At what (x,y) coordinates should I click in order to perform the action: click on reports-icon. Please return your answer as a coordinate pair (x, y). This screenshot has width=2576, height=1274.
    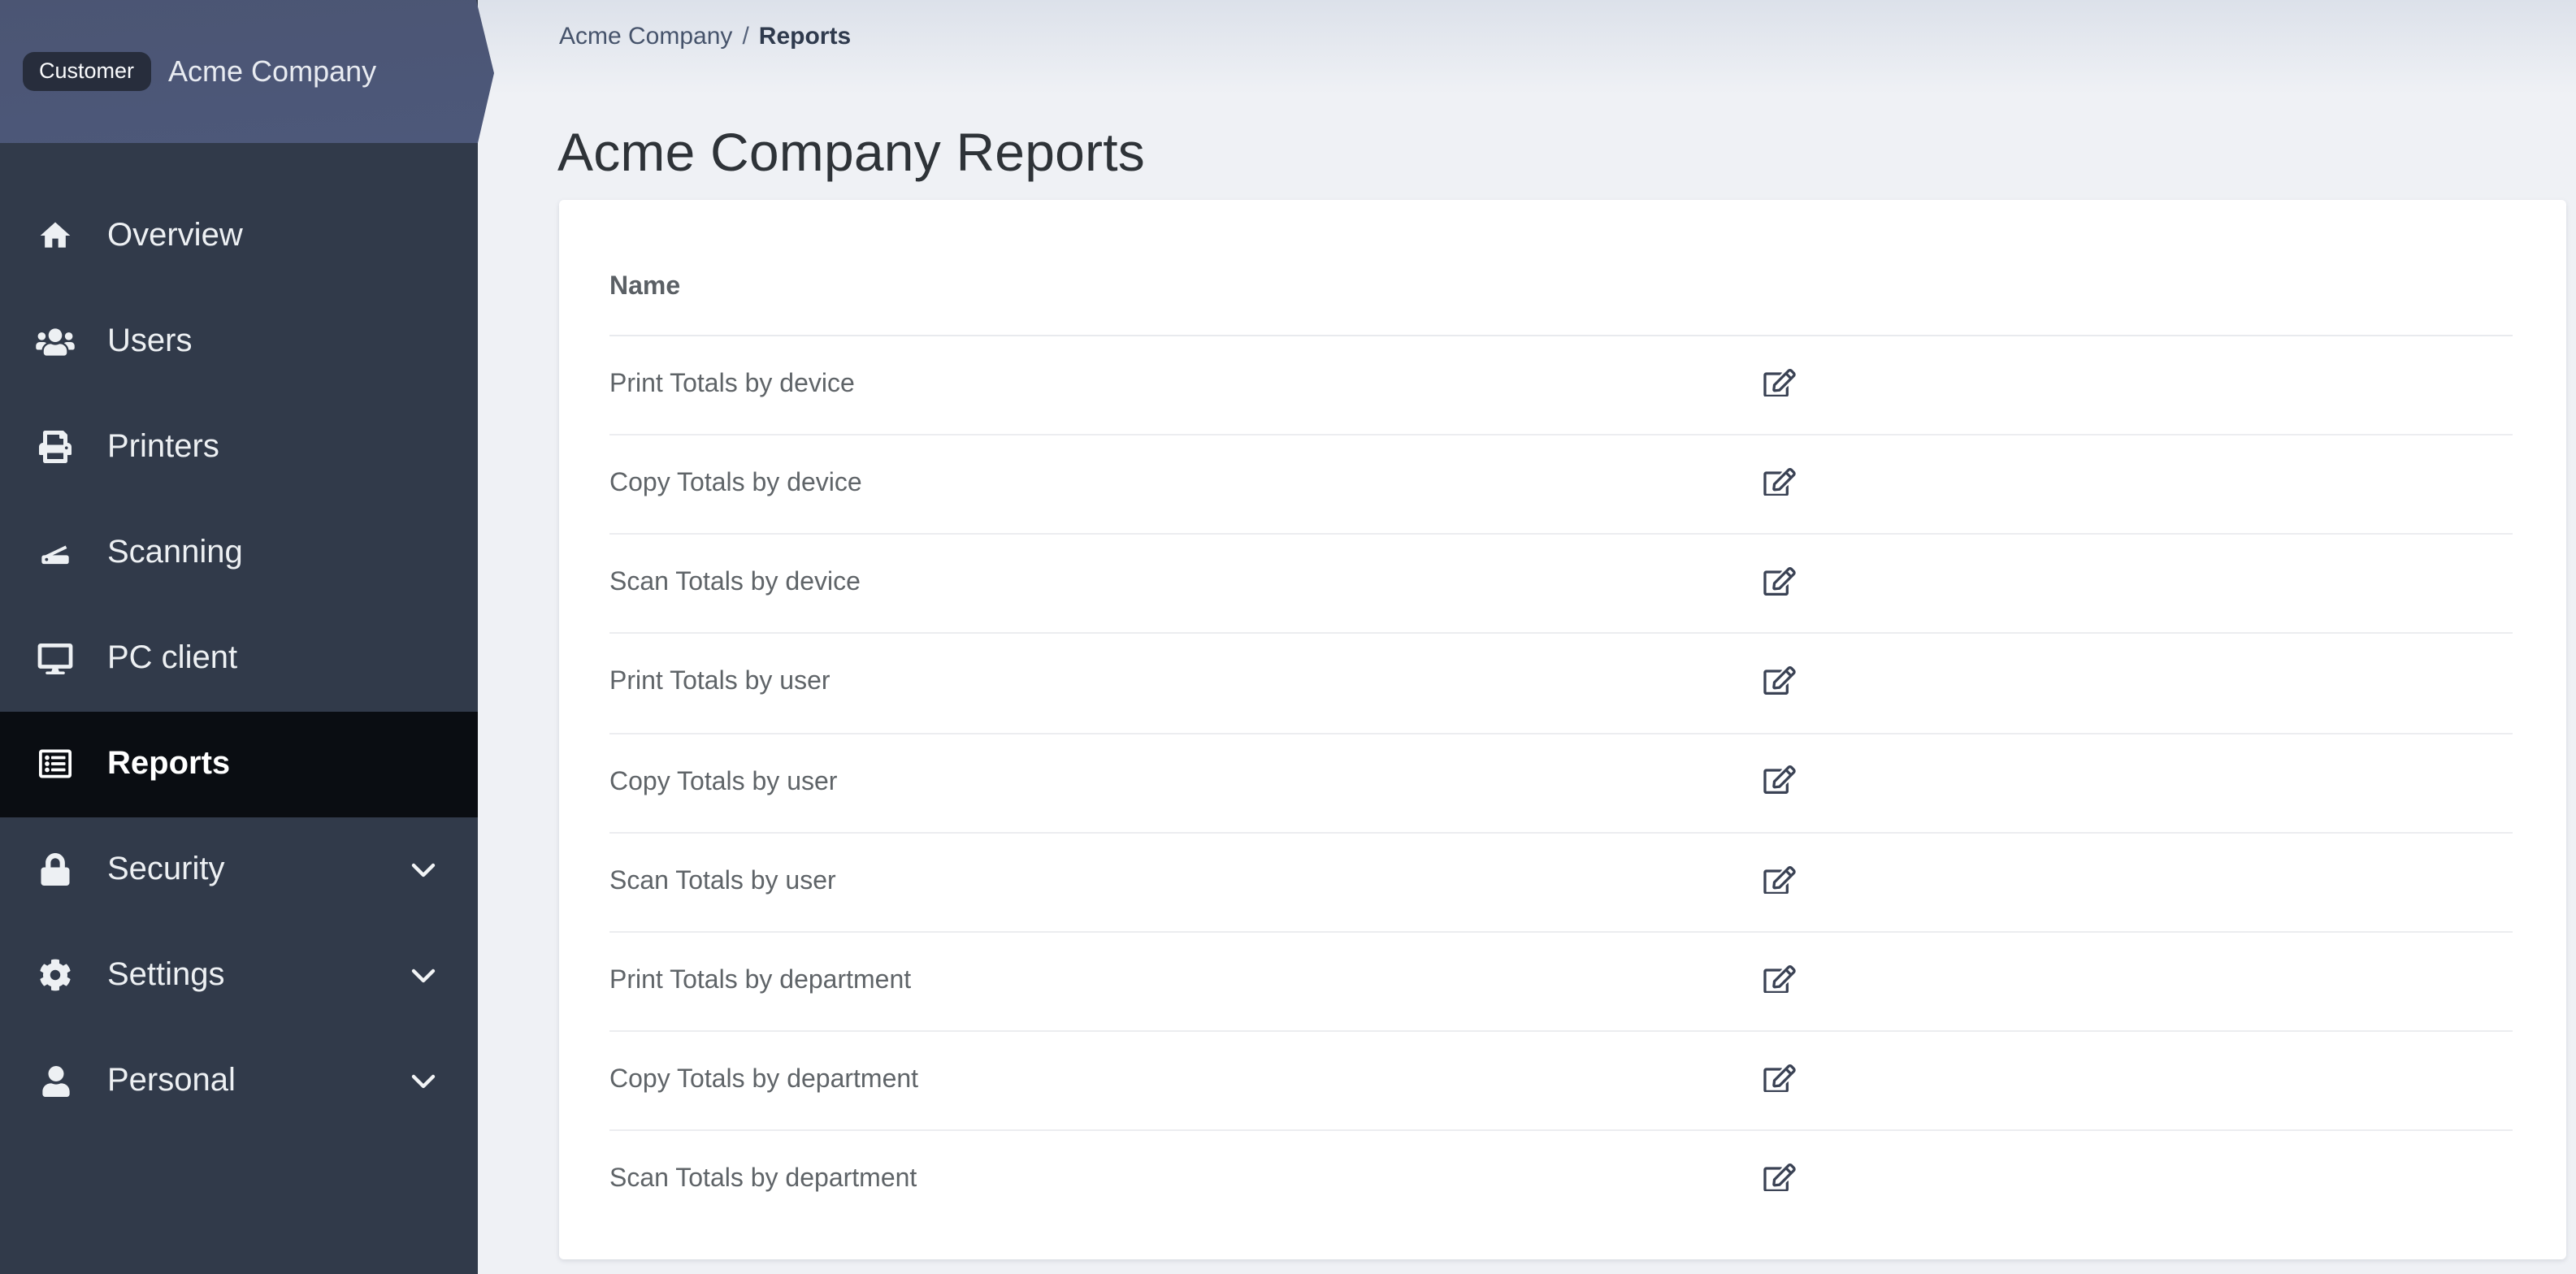
    Looking at the image, I should click on (56, 763).